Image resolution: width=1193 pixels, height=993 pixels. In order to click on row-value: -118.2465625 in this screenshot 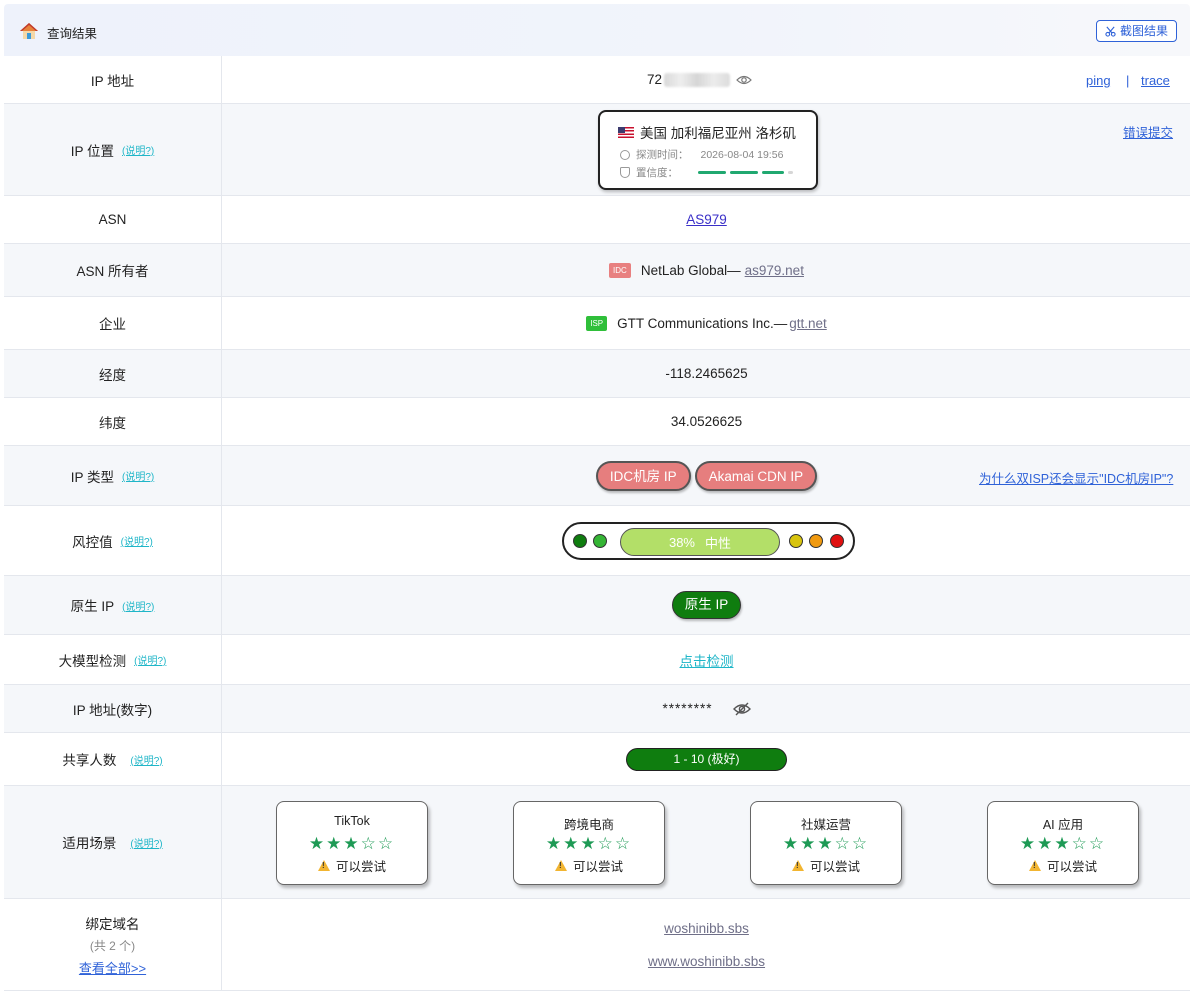, I will do `click(706, 373)`.